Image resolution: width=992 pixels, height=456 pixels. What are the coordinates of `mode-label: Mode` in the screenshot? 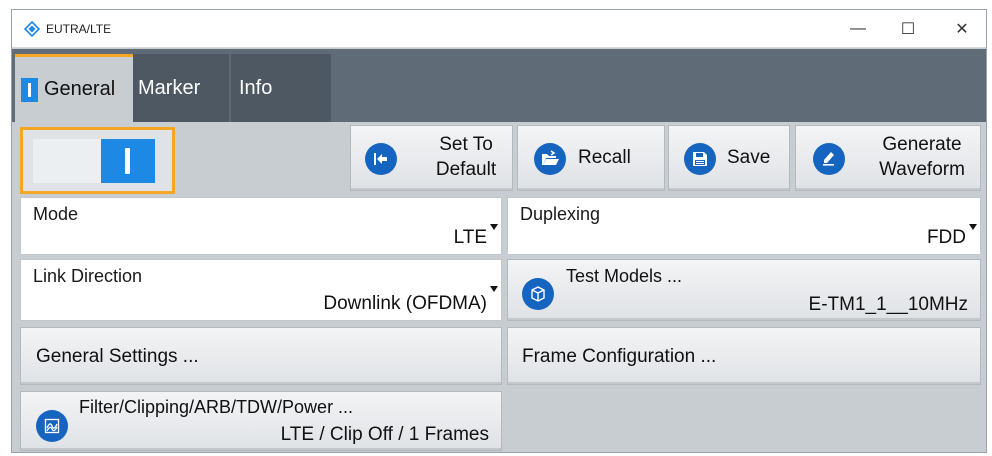 It's located at (56, 214).